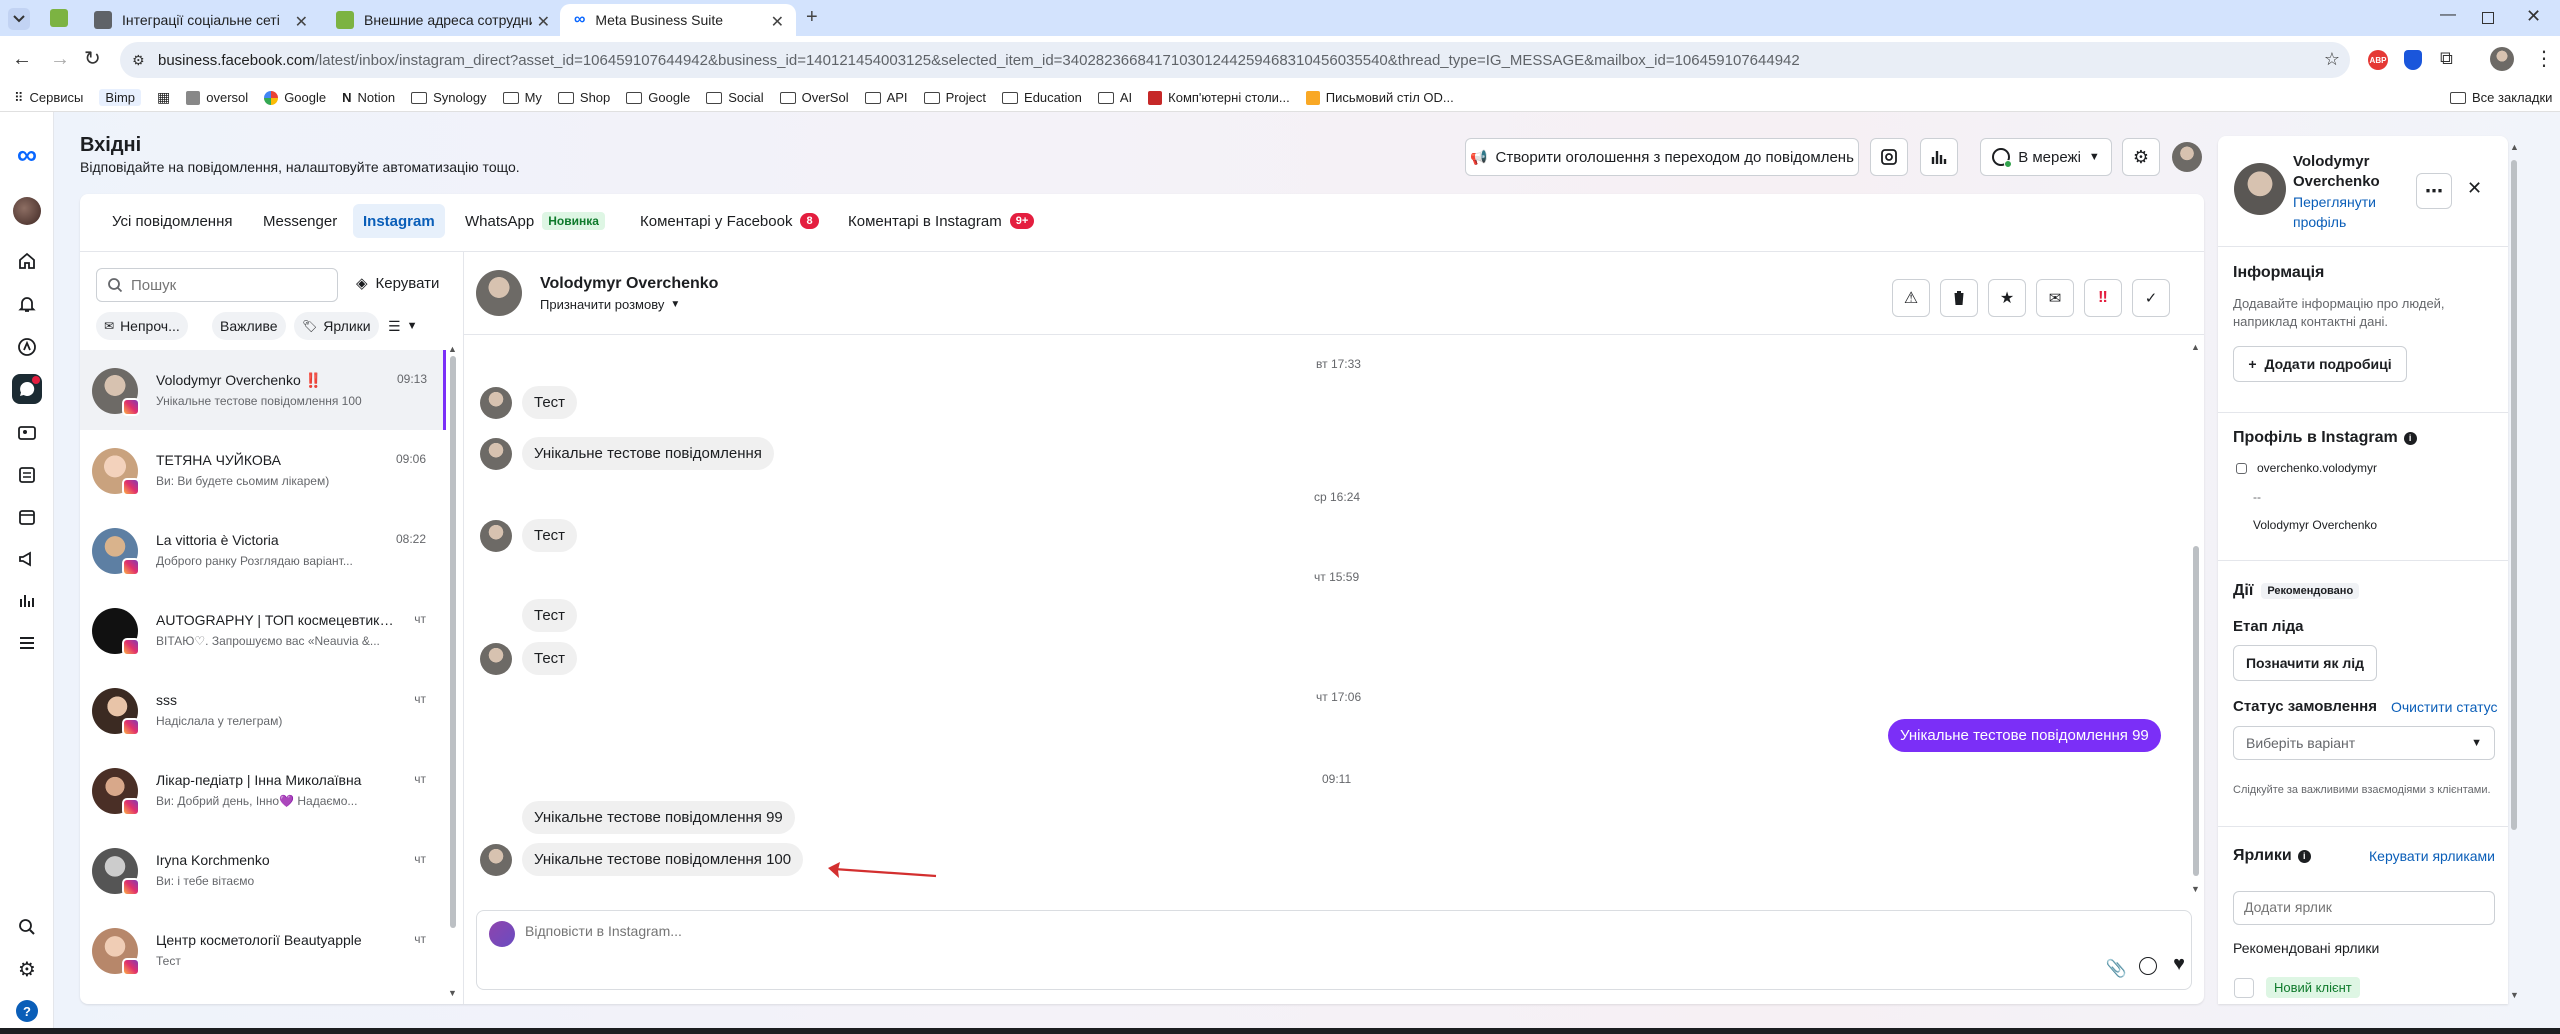 This screenshot has width=2560, height=1034. I want to click on label-checkbox, so click(2244, 988).